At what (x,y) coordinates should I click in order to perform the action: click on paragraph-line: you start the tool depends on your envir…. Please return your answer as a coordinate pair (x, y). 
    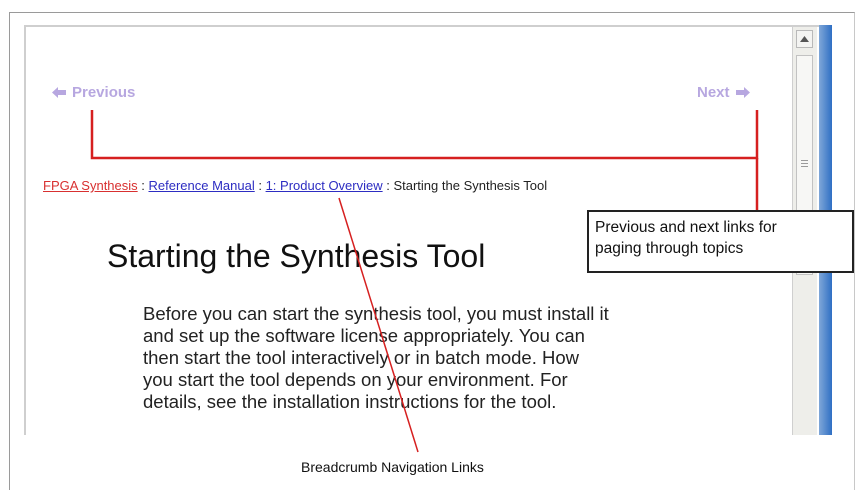
    Looking at the image, I should click on (355, 379).